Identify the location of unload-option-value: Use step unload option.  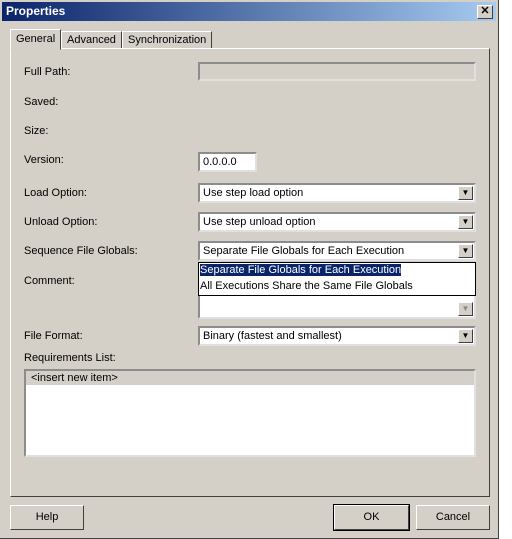
(259, 222).